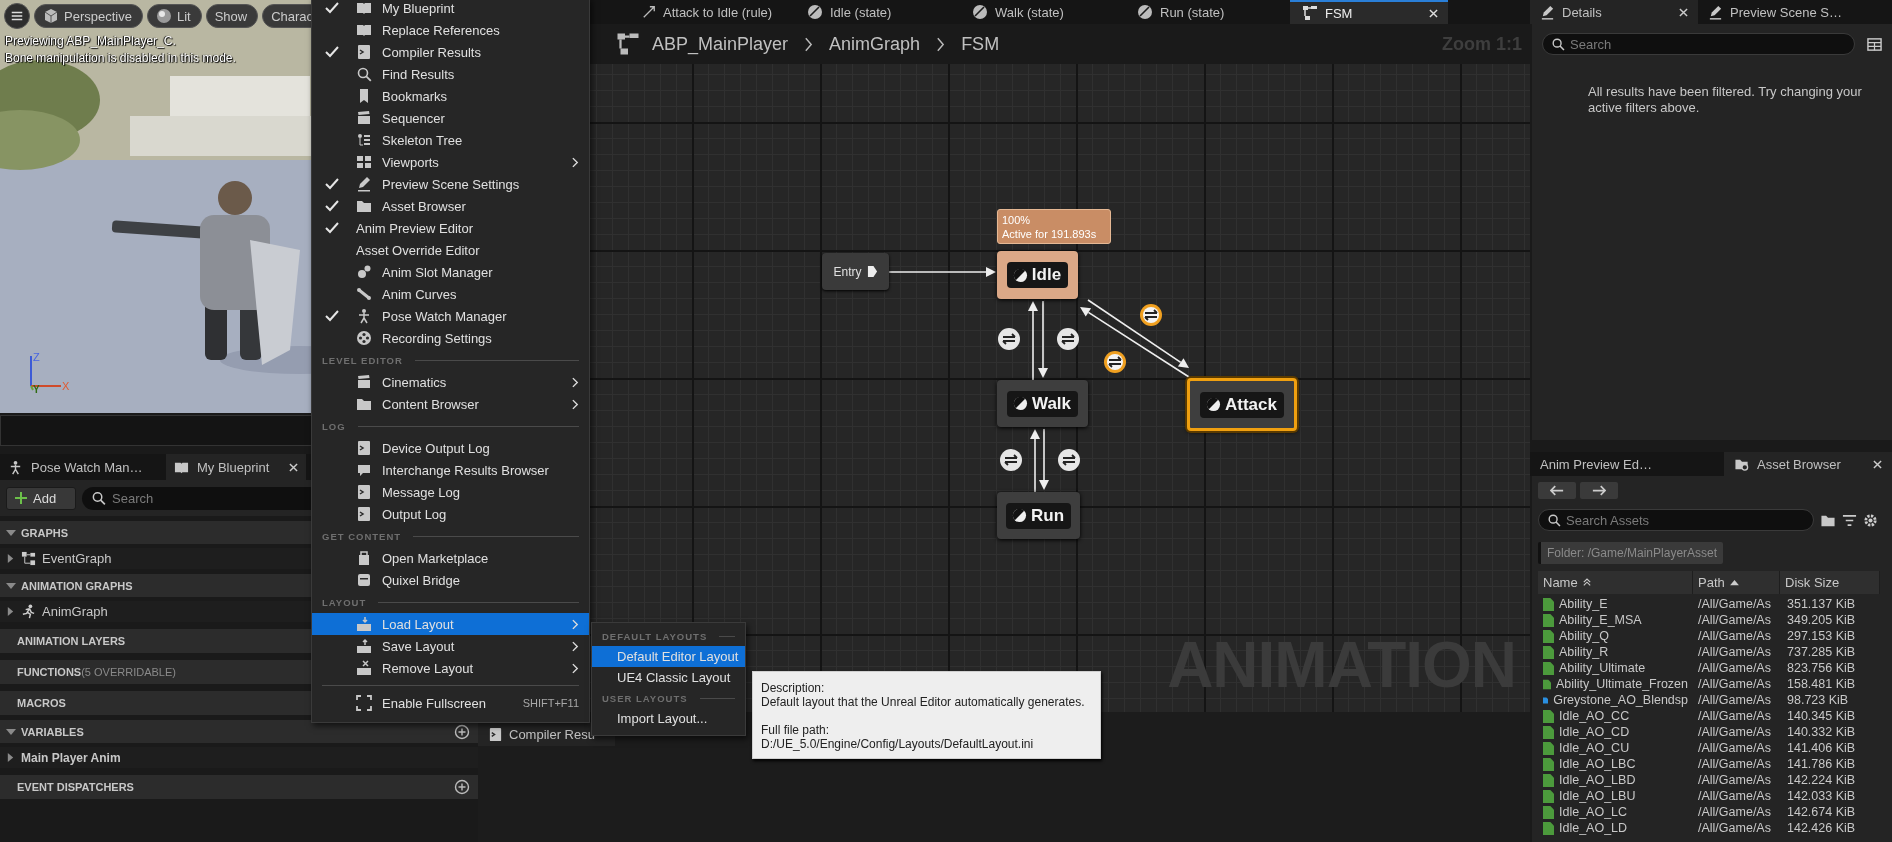 The width and height of the screenshot is (1892, 842). What do you see at coordinates (897, 744) in the screenshot?
I see `tooltip-text: D:/UE_5.0/Engine/Config/Layouts/DefaultLayout.ini` at bounding box center [897, 744].